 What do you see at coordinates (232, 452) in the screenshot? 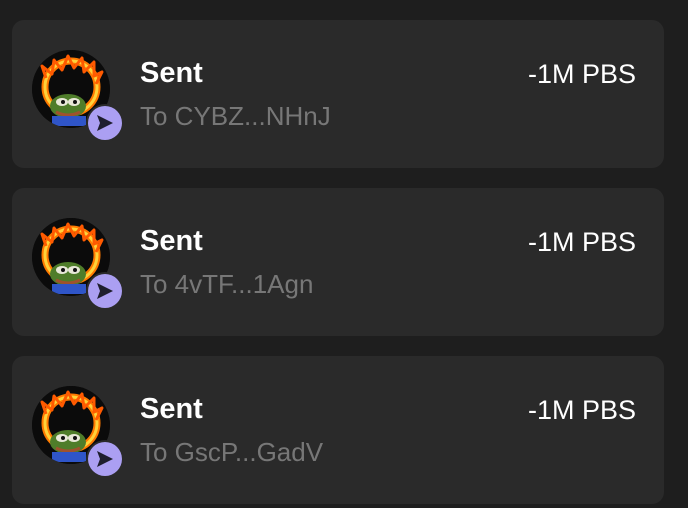
I see `transaction-recipient: To GscP...GadV` at bounding box center [232, 452].